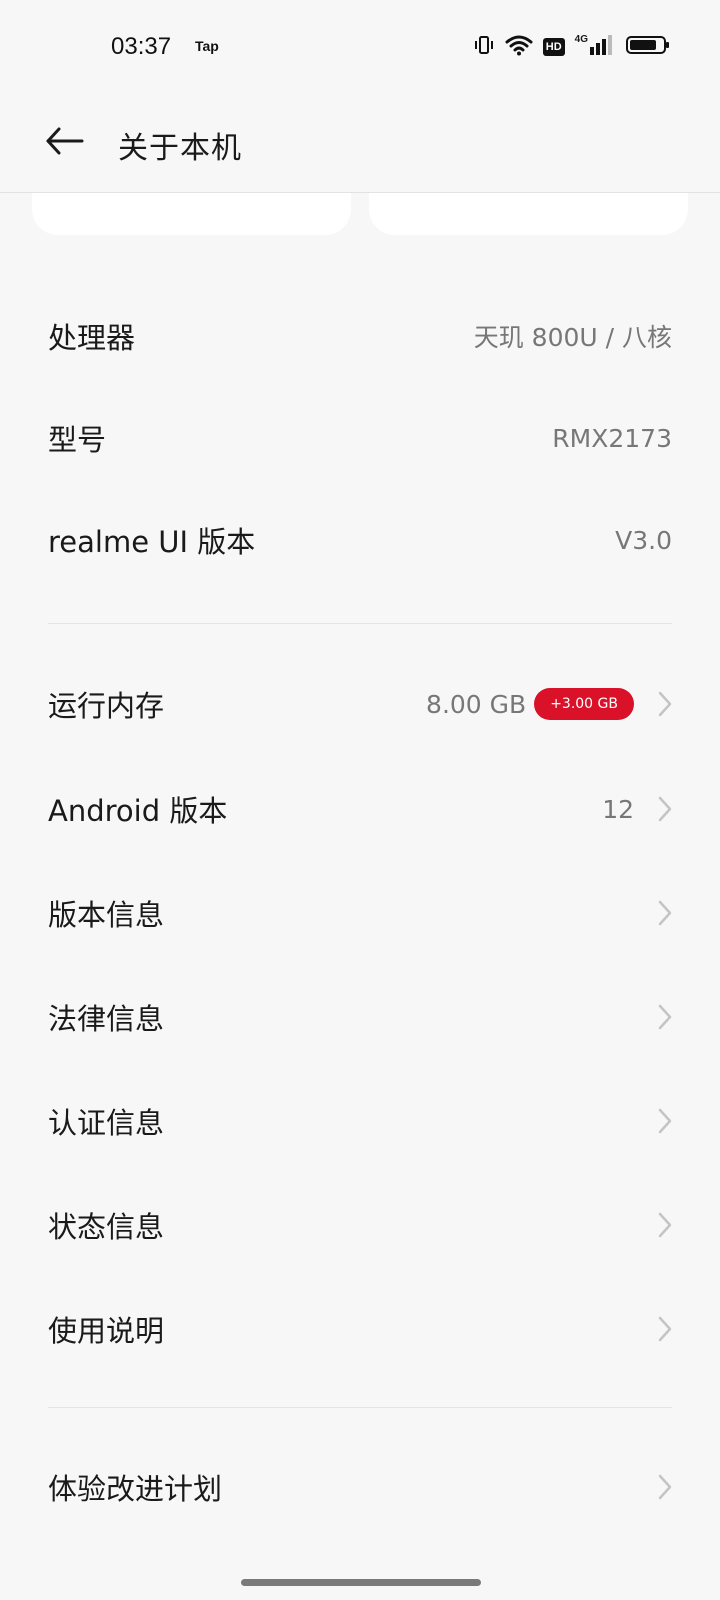 This screenshot has width=720, height=1600. I want to click on back-arrow-icon, so click(64, 143).